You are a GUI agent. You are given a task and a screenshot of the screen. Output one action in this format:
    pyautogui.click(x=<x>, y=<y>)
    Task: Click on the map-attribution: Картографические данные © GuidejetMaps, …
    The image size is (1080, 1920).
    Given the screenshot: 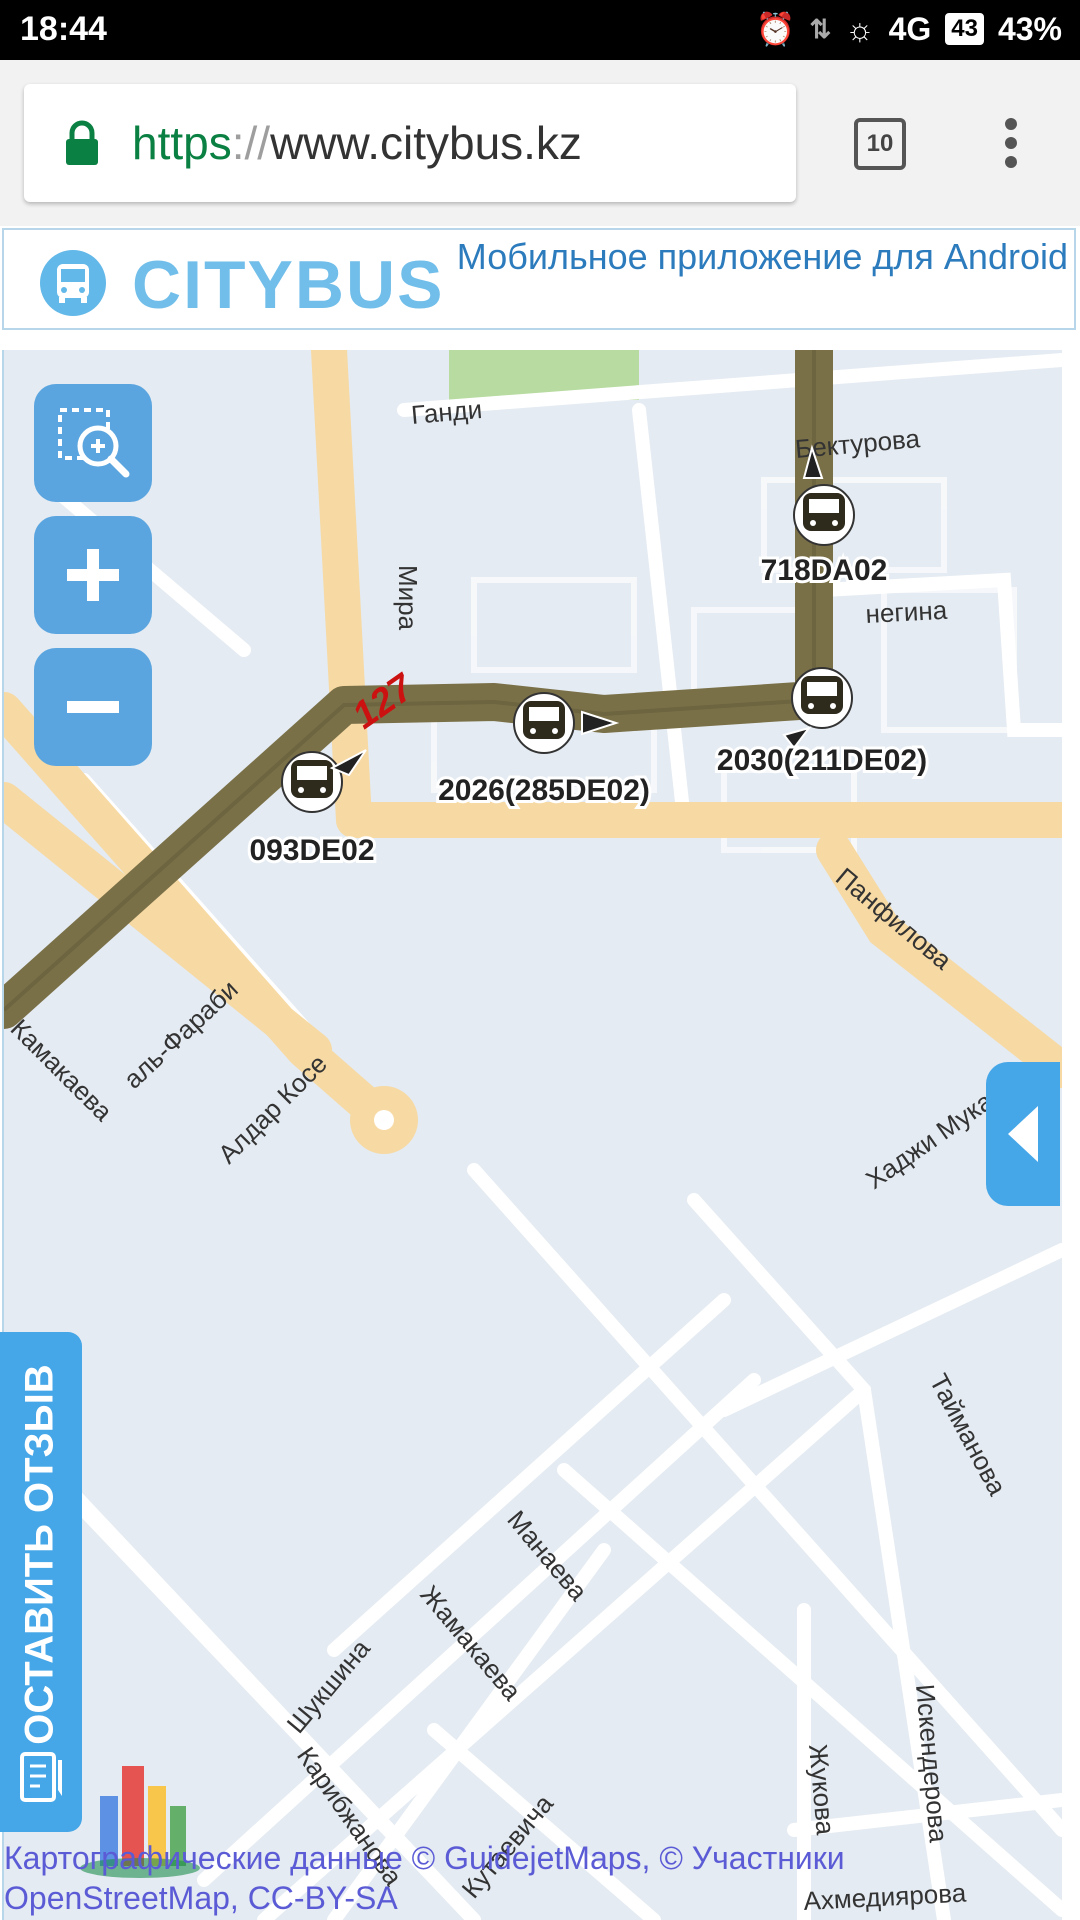 What is the action you would take?
    pyautogui.click(x=454, y=1878)
    